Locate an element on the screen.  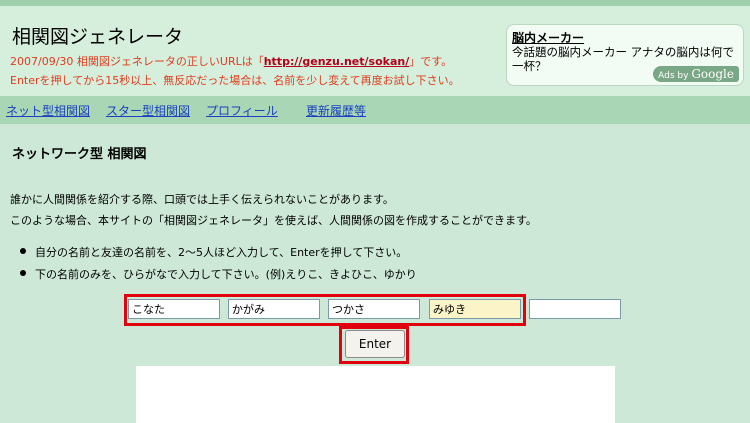
instruction-item: 自分の名前と友達の名前を、2〜5人ほど入力して、Enterを押して下さい。 is located at coordinates (218, 255).